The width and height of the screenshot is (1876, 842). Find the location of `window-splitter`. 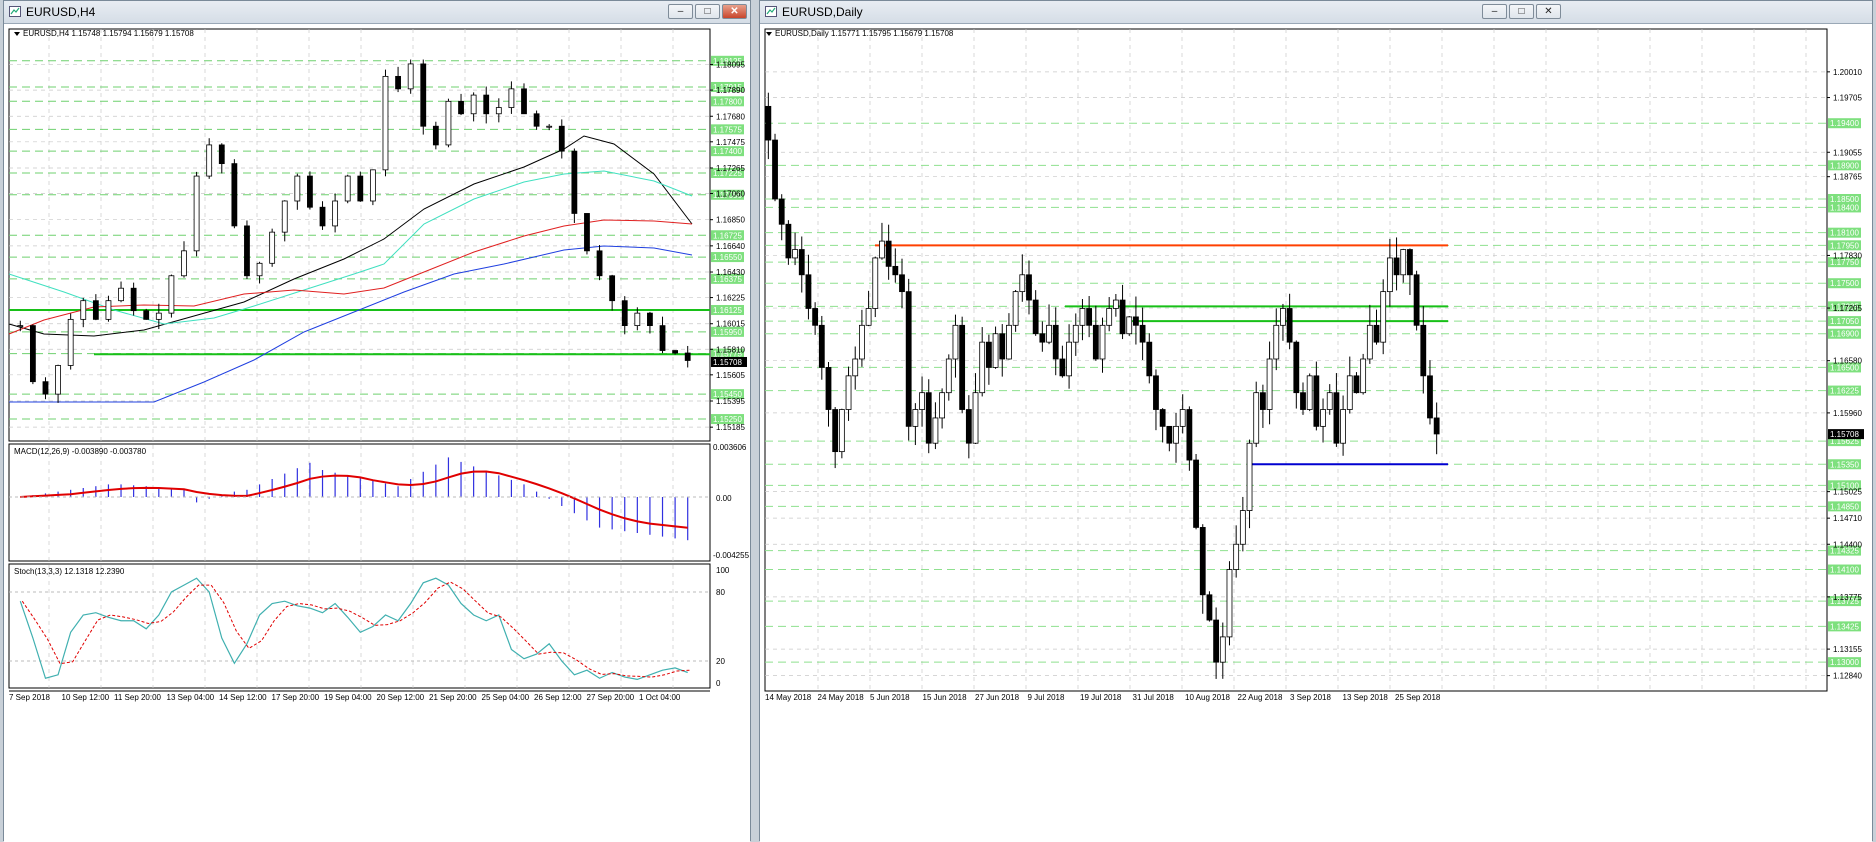

window-splitter is located at coordinates (755, 432).